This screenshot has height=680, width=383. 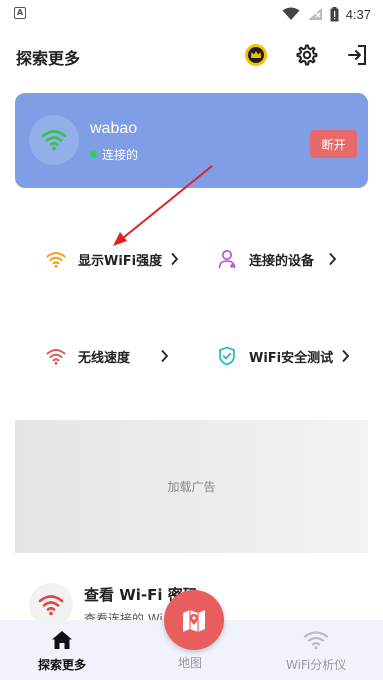 I want to click on status-time: 4:37, so click(x=358, y=14).